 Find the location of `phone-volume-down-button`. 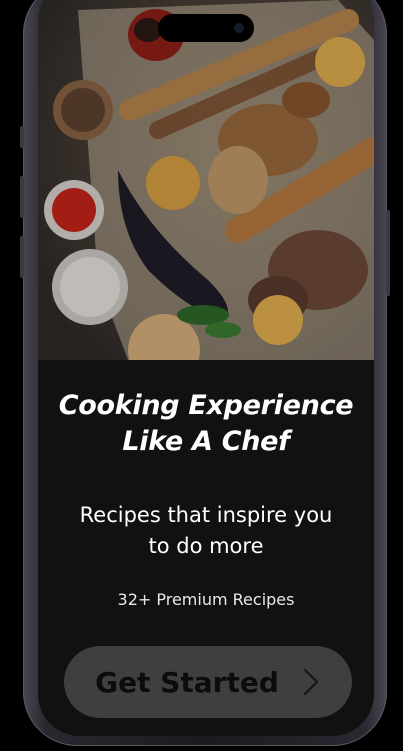

phone-volume-down-button is located at coordinates (22, 257).